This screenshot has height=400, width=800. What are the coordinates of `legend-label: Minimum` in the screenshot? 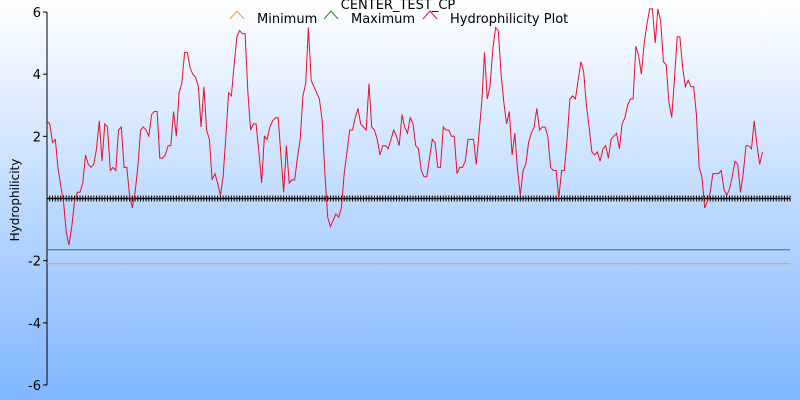 It's located at (287, 19).